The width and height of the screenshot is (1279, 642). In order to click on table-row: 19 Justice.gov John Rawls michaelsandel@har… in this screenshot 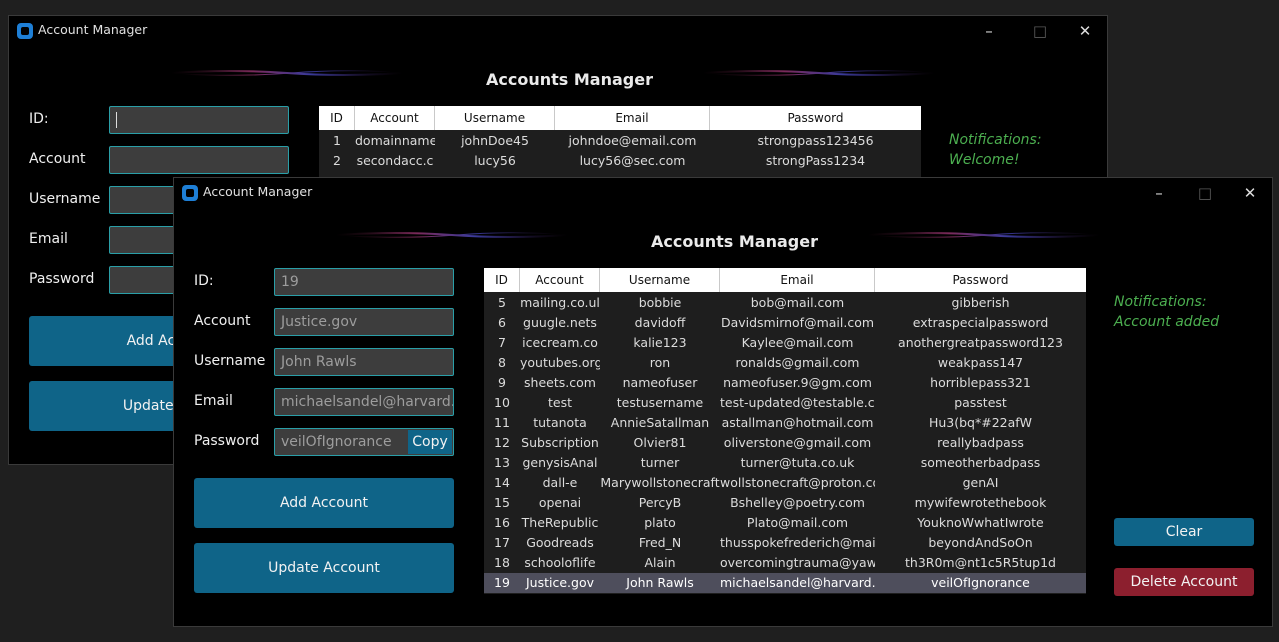, I will do `click(785, 583)`.